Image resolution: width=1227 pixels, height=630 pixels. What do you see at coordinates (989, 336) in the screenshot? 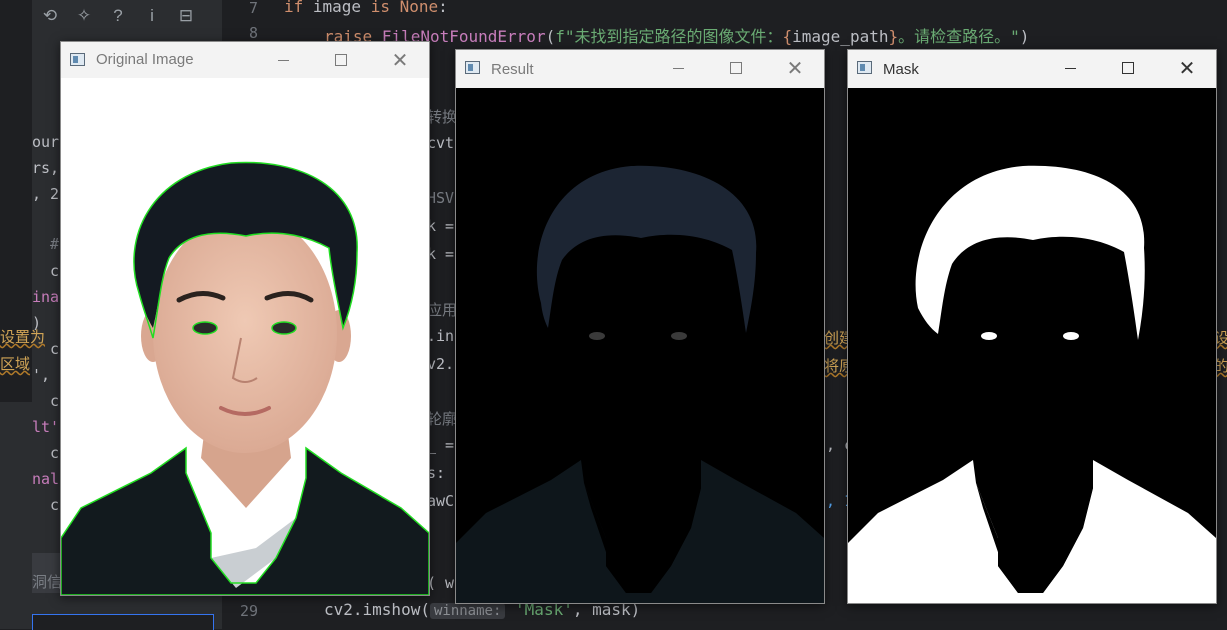
I see `eye-left-mask` at bounding box center [989, 336].